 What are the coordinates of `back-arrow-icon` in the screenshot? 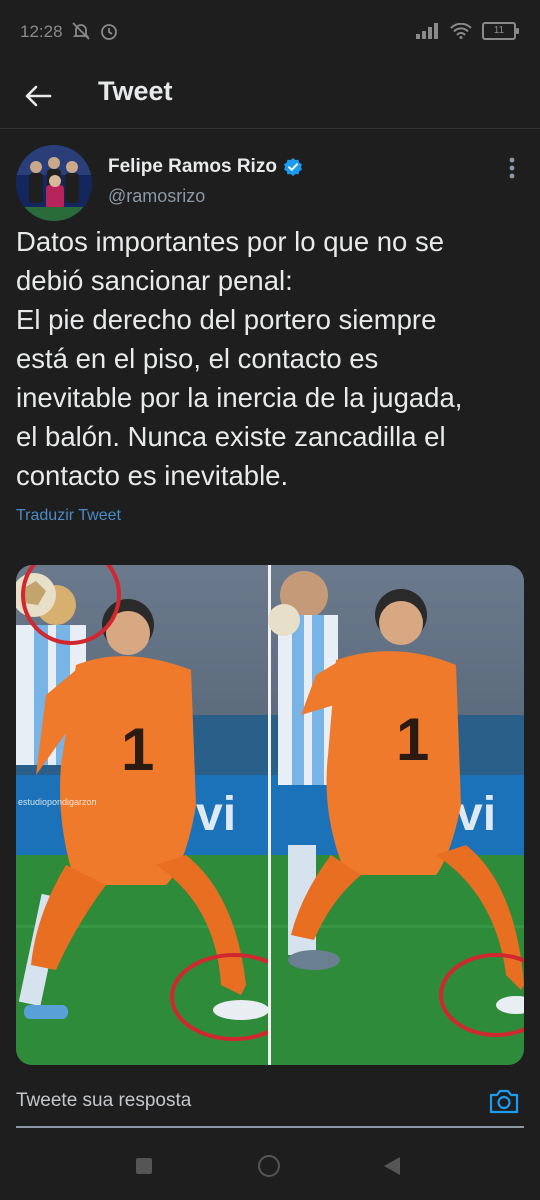 It's located at (38, 96).